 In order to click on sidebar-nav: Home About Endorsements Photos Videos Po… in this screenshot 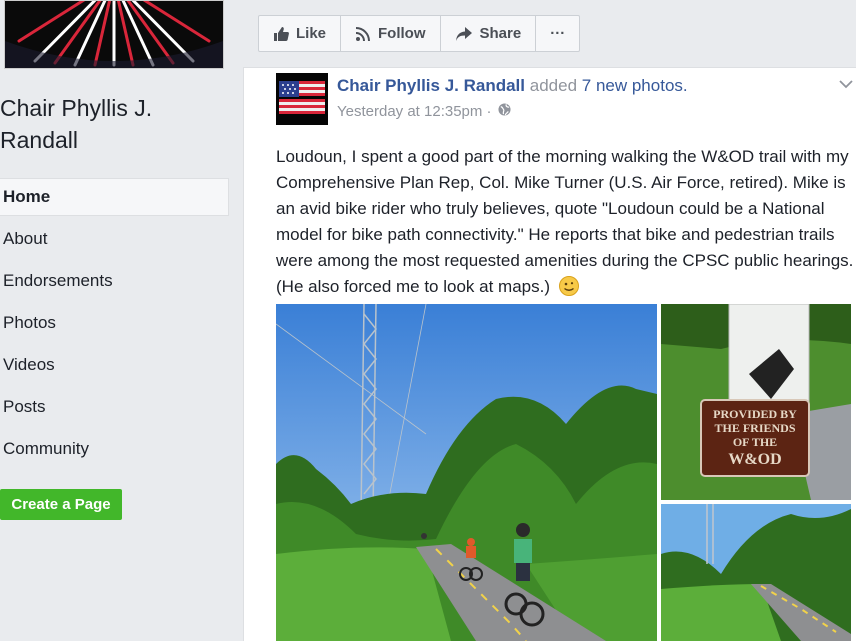, I will do `click(114, 325)`.